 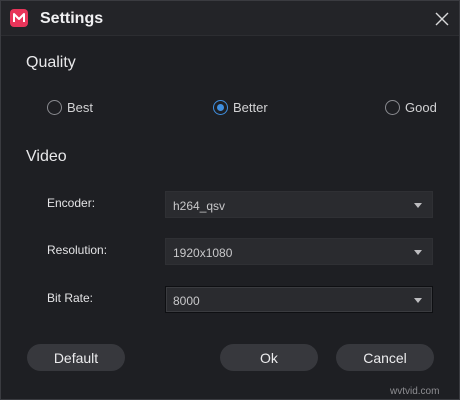 What do you see at coordinates (442, 19) in the screenshot?
I see `close-icon` at bounding box center [442, 19].